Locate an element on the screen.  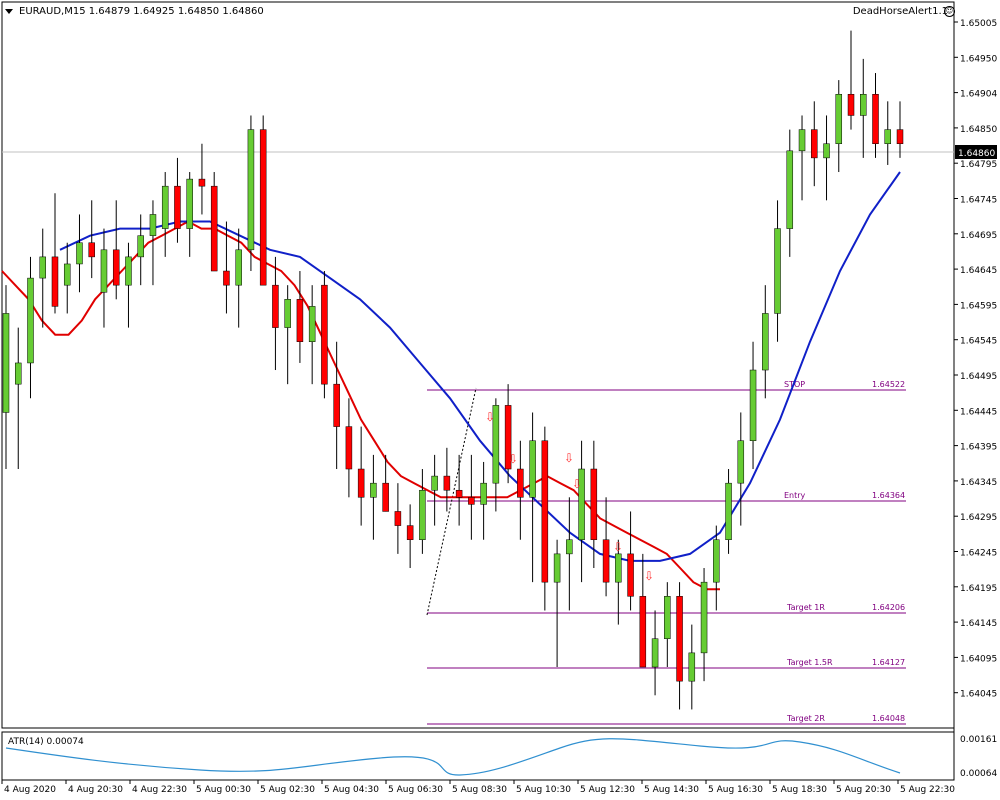
price-tick-label: 1.64295 is located at coordinates (978, 518).